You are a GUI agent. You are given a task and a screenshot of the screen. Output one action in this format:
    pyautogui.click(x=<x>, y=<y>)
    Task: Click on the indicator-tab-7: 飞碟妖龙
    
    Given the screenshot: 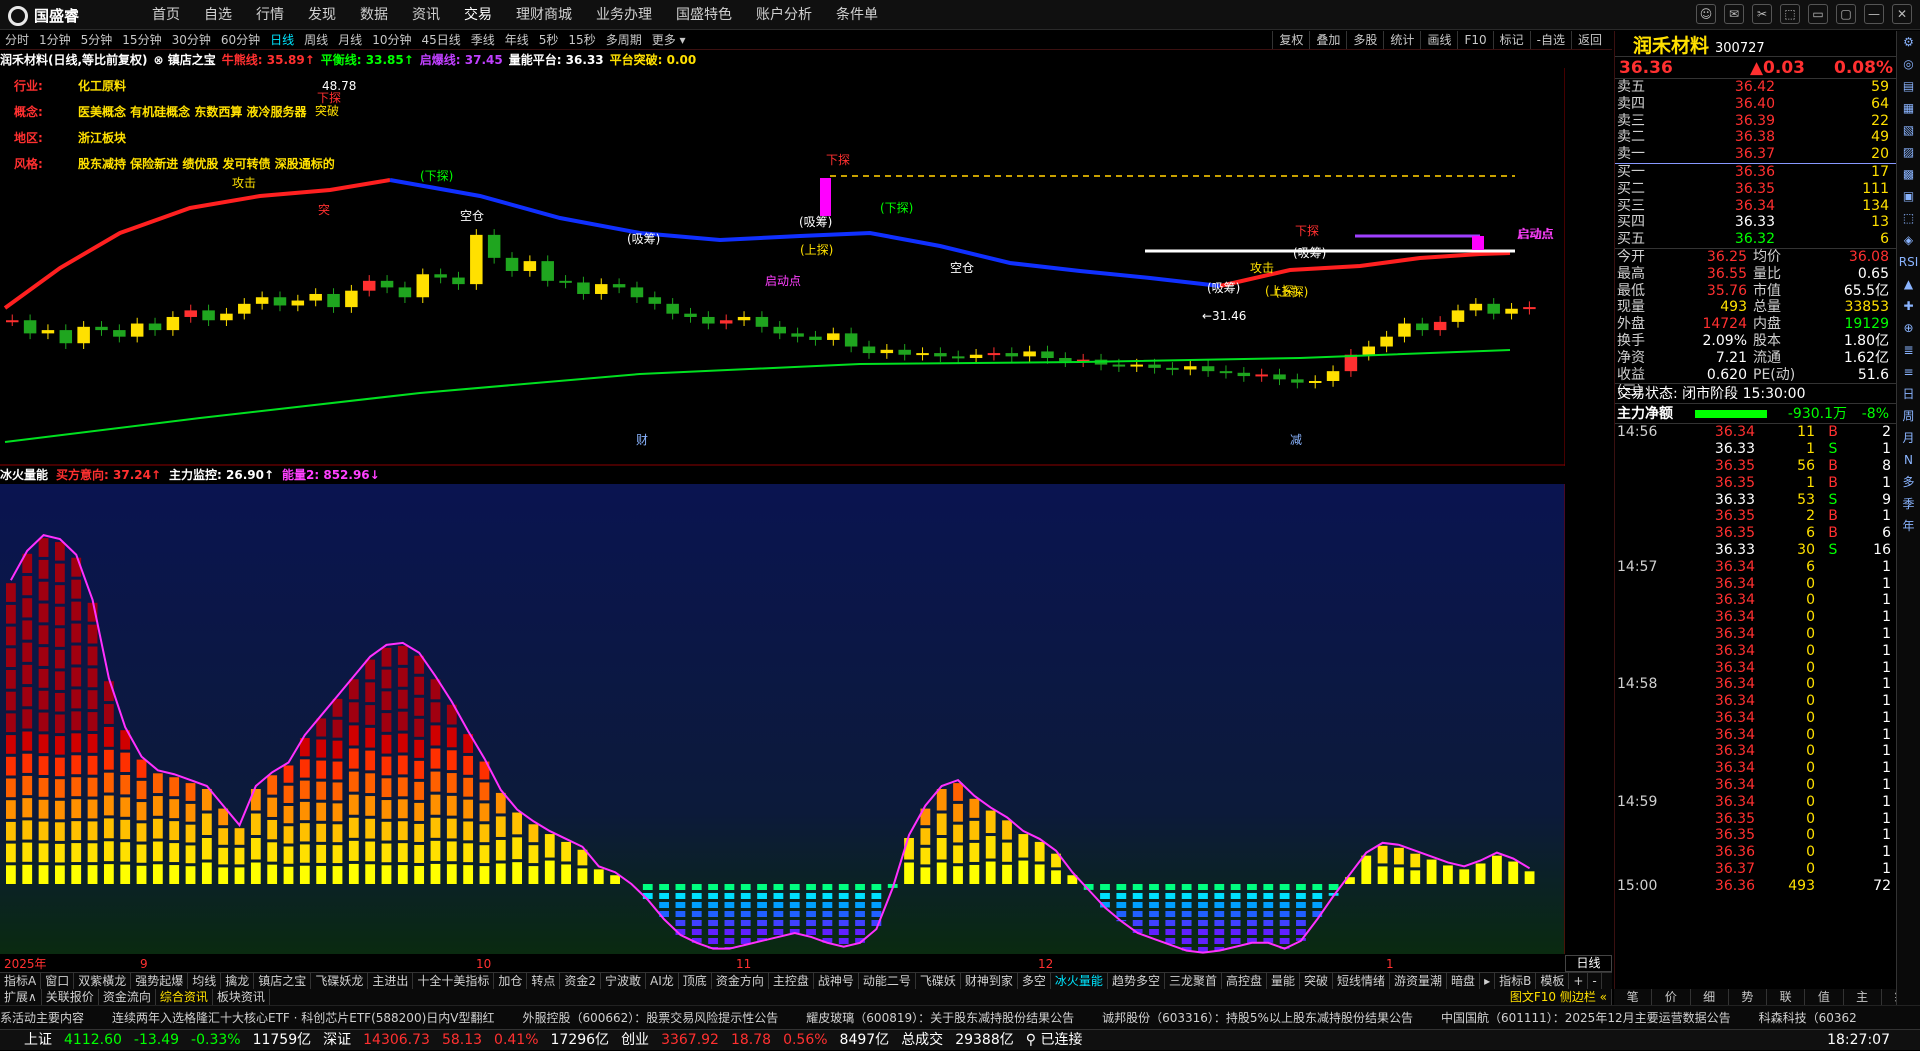 What is the action you would take?
    pyautogui.click(x=340, y=981)
    